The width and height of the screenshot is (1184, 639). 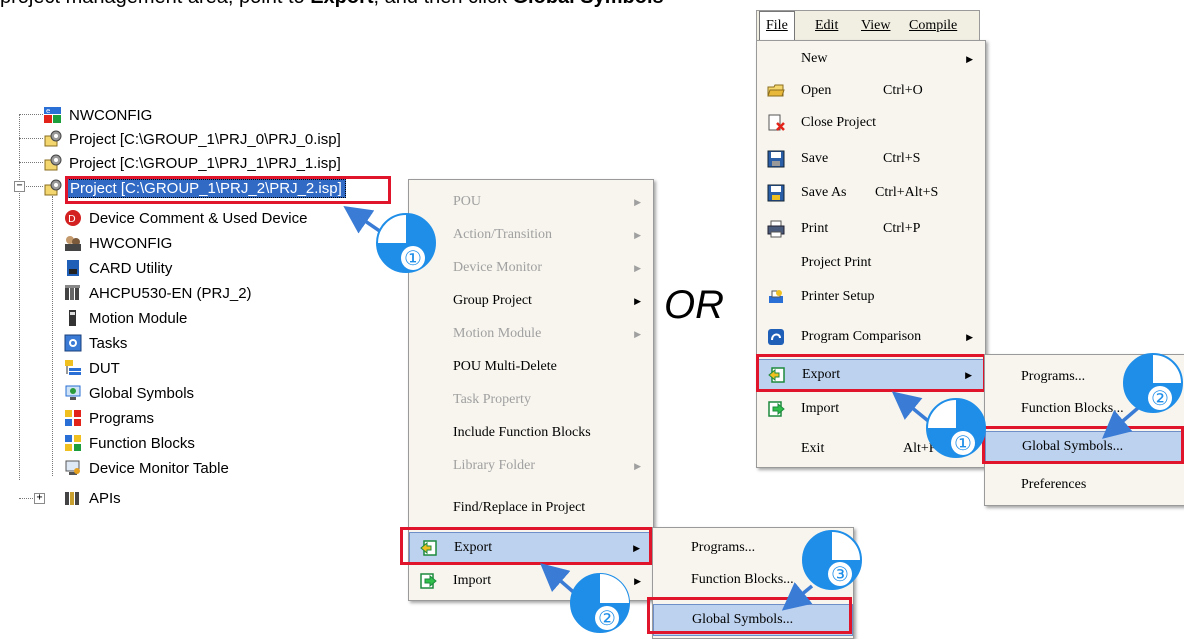 What do you see at coordinates (389, 239) in the screenshot?
I see `step-badge-1: ①` at bounding box center [389, 239].